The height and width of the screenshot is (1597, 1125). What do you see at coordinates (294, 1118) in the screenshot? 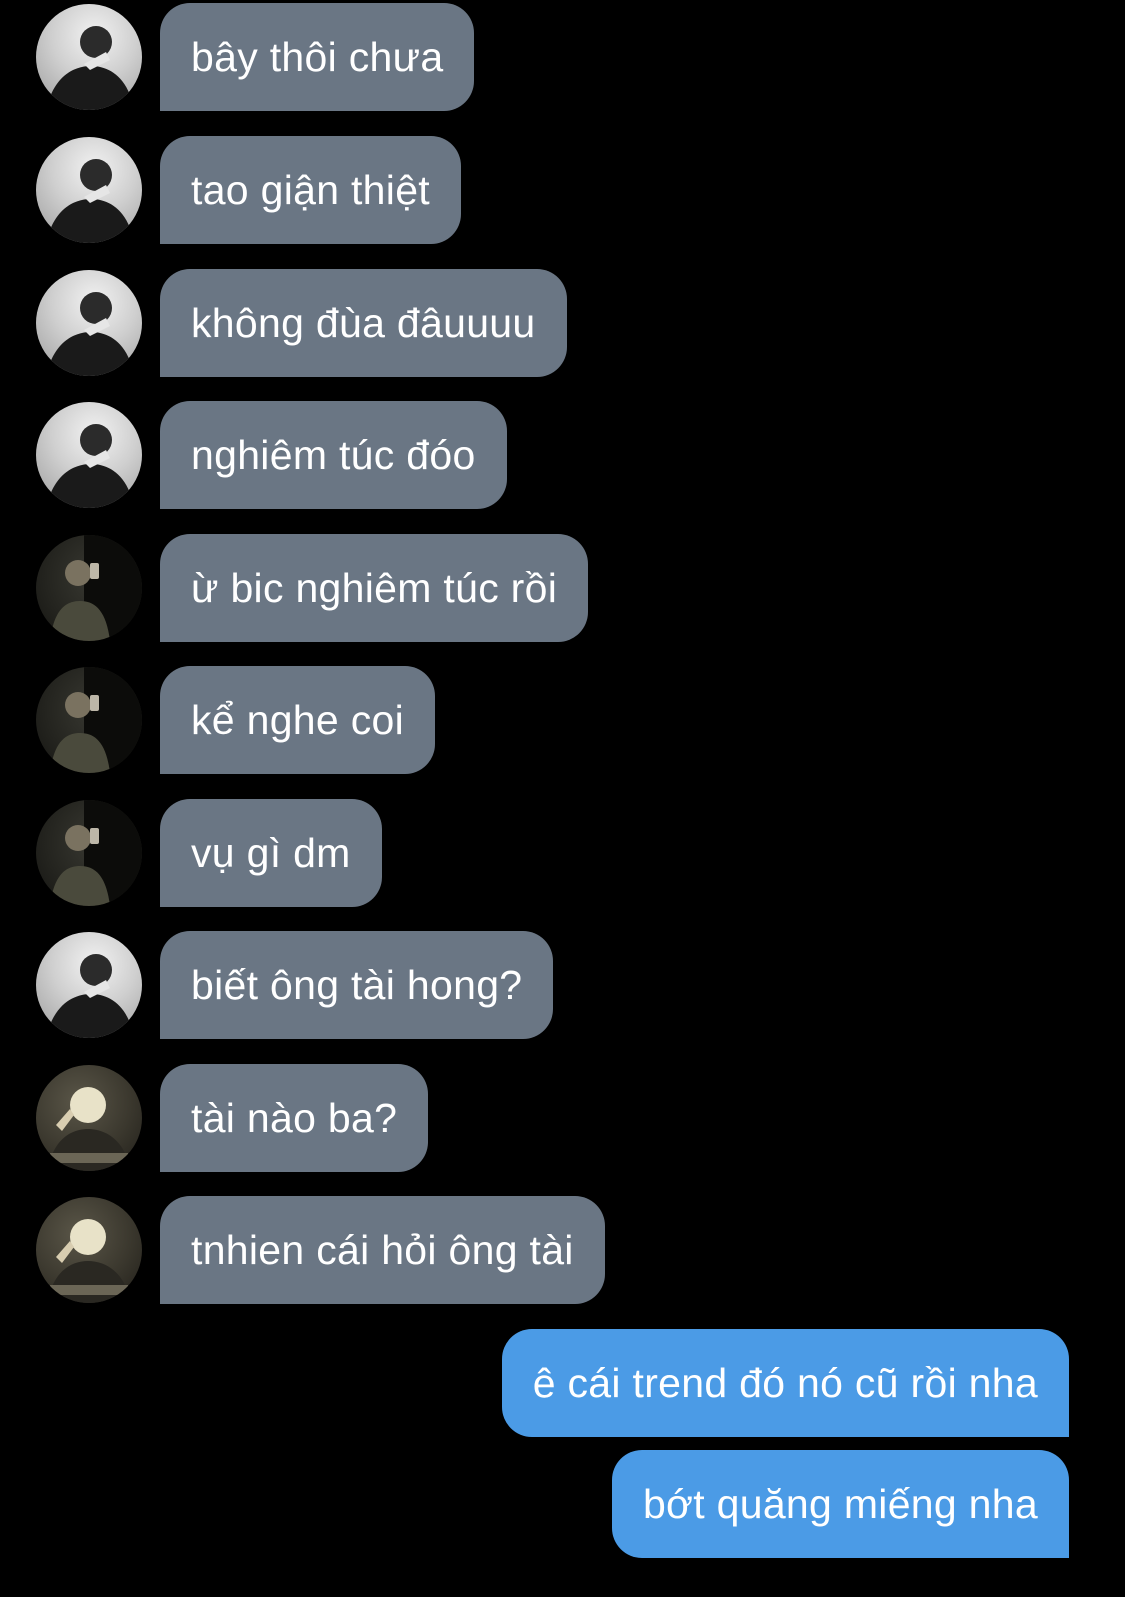
I see `incoming-message-bubble: tài nào ba?` at bounding box center [294, 1118].